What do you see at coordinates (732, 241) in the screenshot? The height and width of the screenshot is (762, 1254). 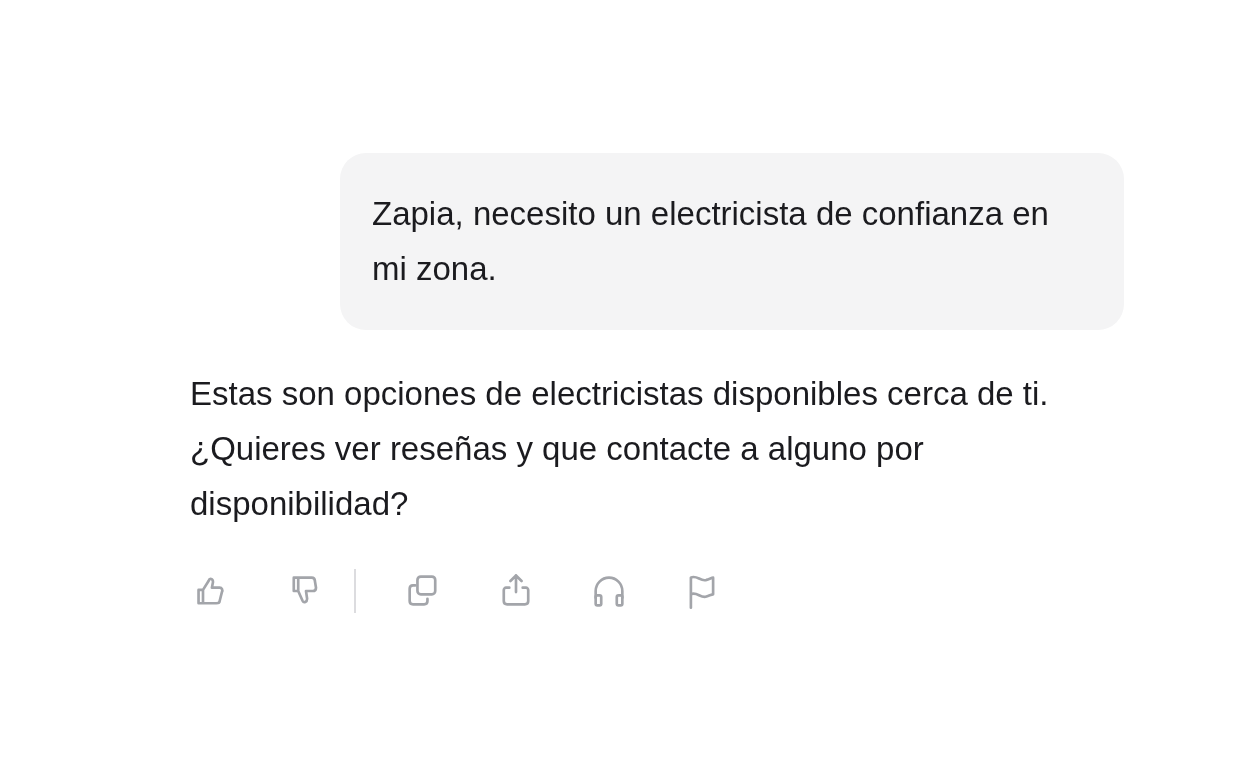 I see `user-message: Zapia, necesito un electricista de confianza en mi zona.` at bounding box center [732, 241].